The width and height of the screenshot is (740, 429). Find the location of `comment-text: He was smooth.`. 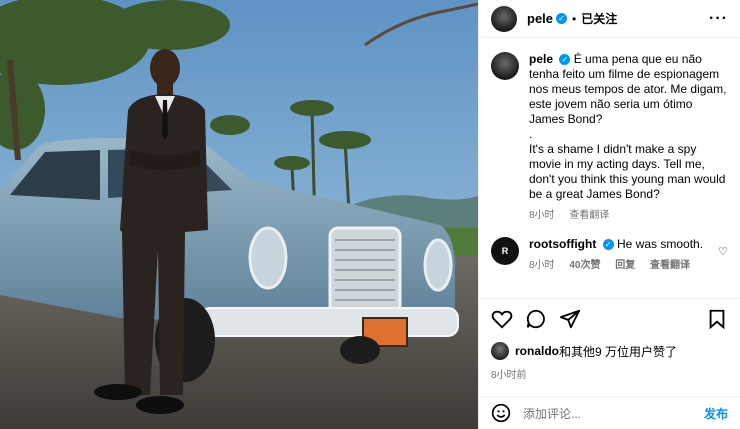

comment-text: He was smooth. is located at coordinates (660, 244).